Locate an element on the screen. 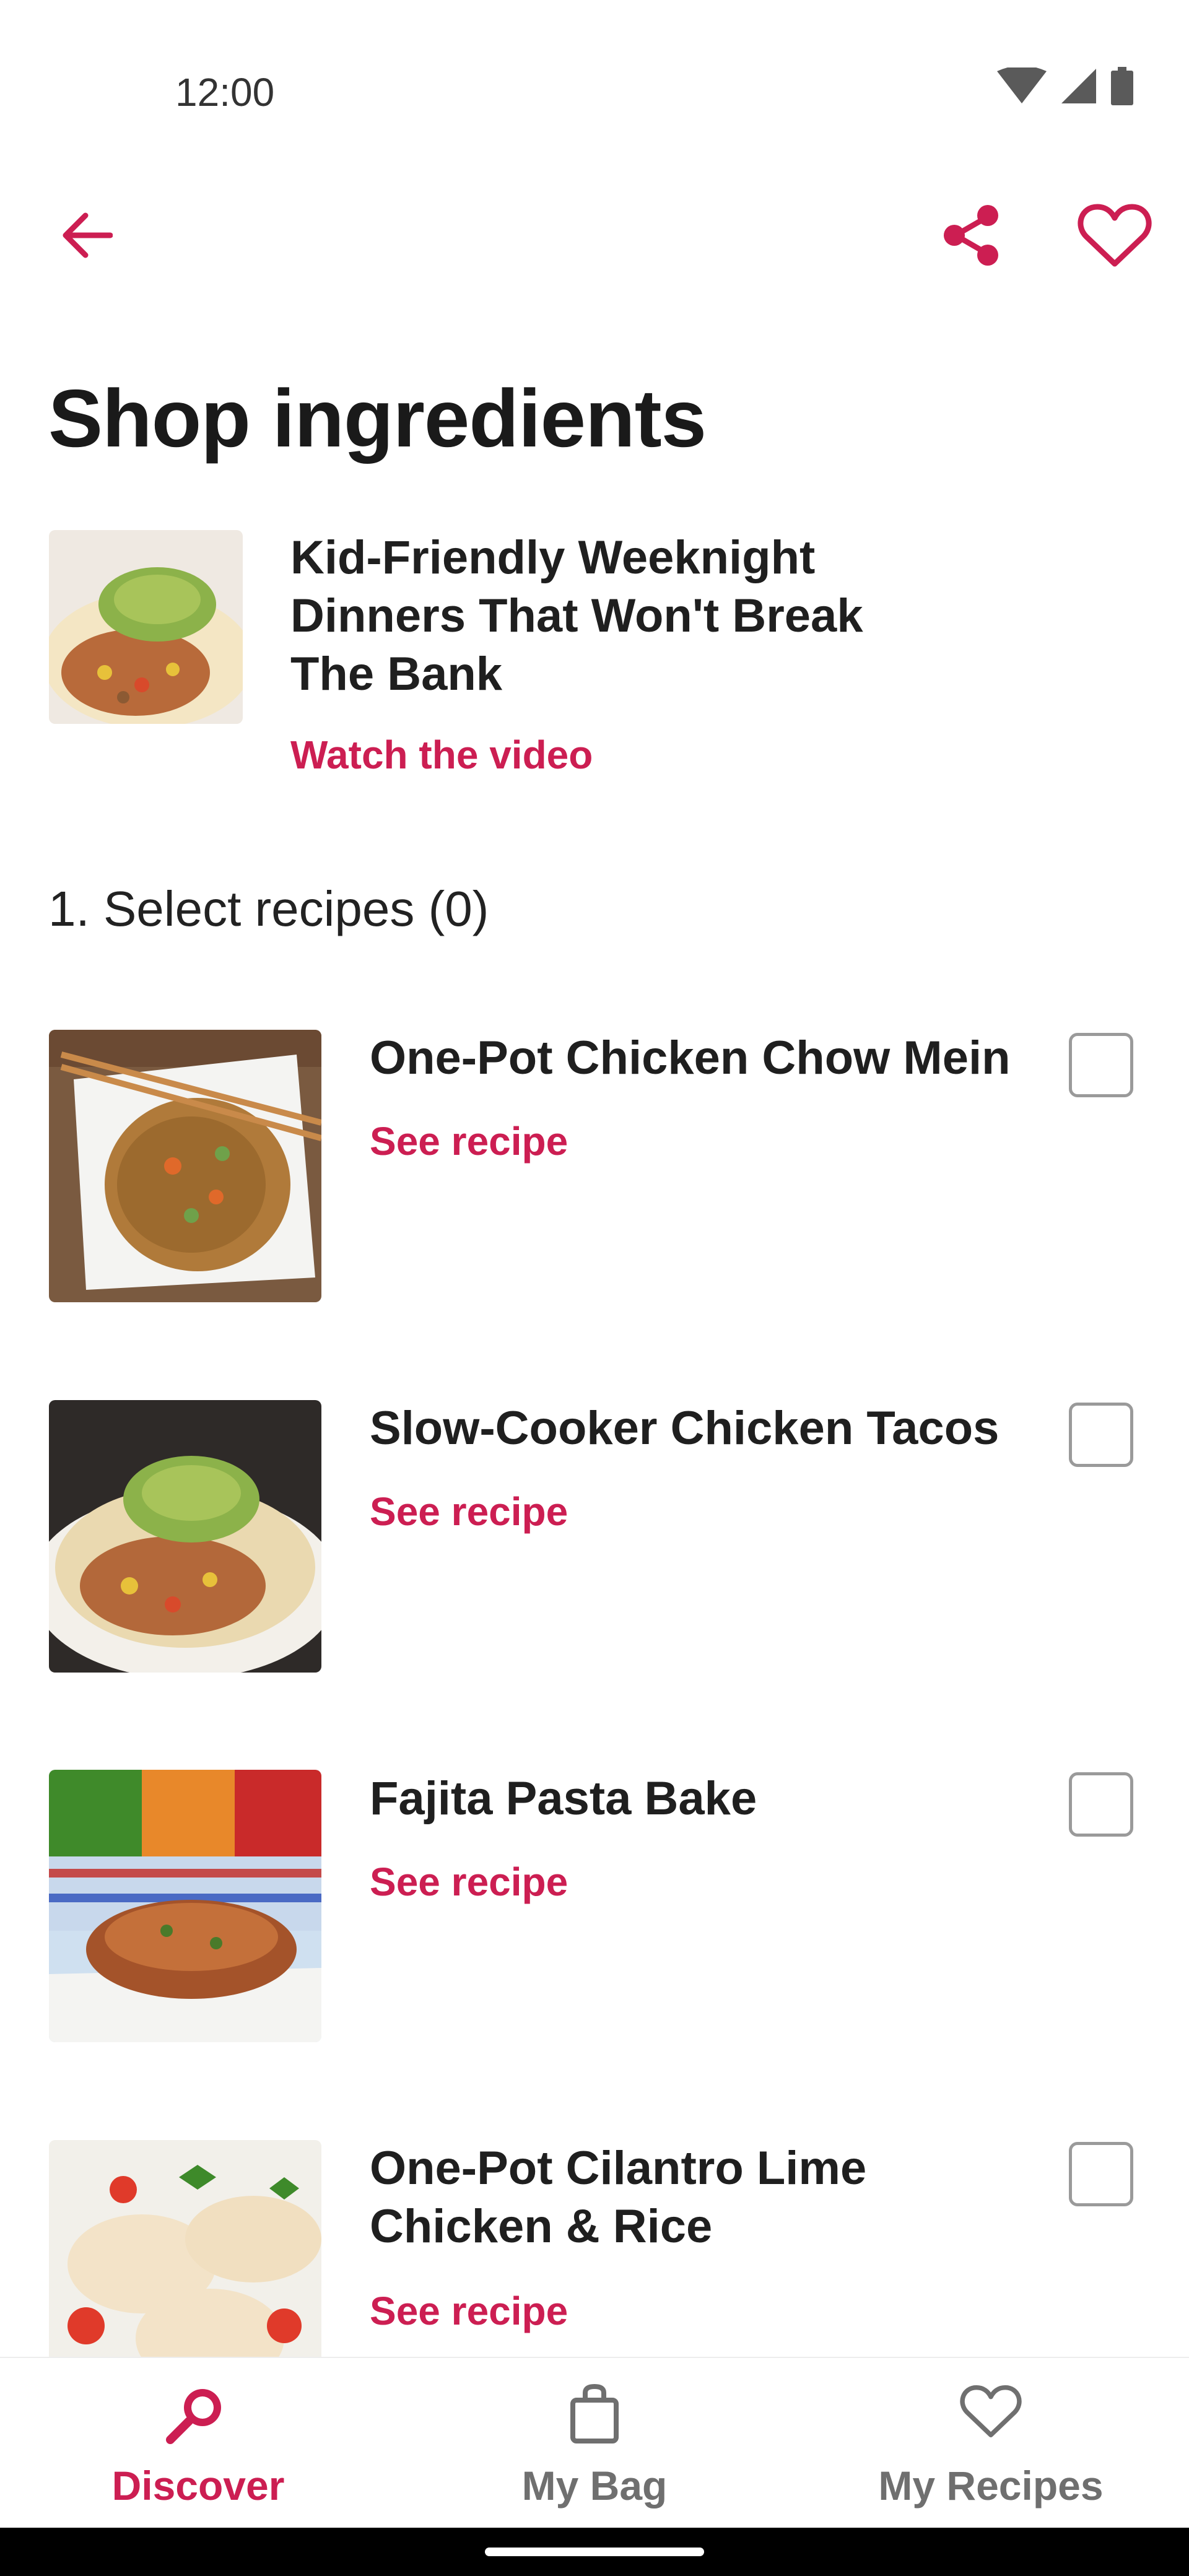 The width and height of the screenshot is (1189, 2576). search-icon is located at coordinates (193, 2416).